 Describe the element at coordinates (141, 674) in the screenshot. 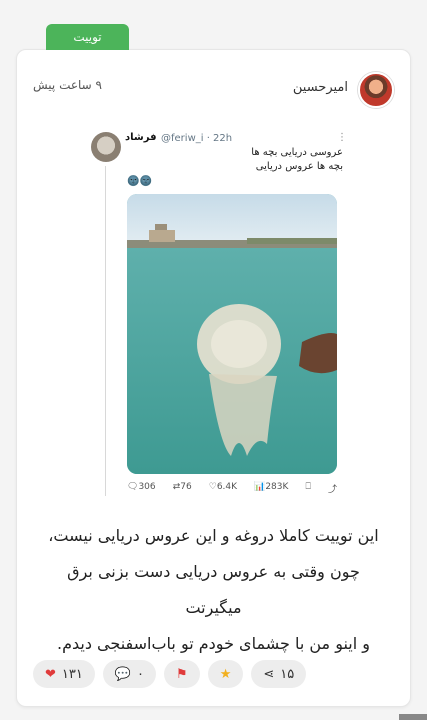

I see `comment-count: ۰` at that location.